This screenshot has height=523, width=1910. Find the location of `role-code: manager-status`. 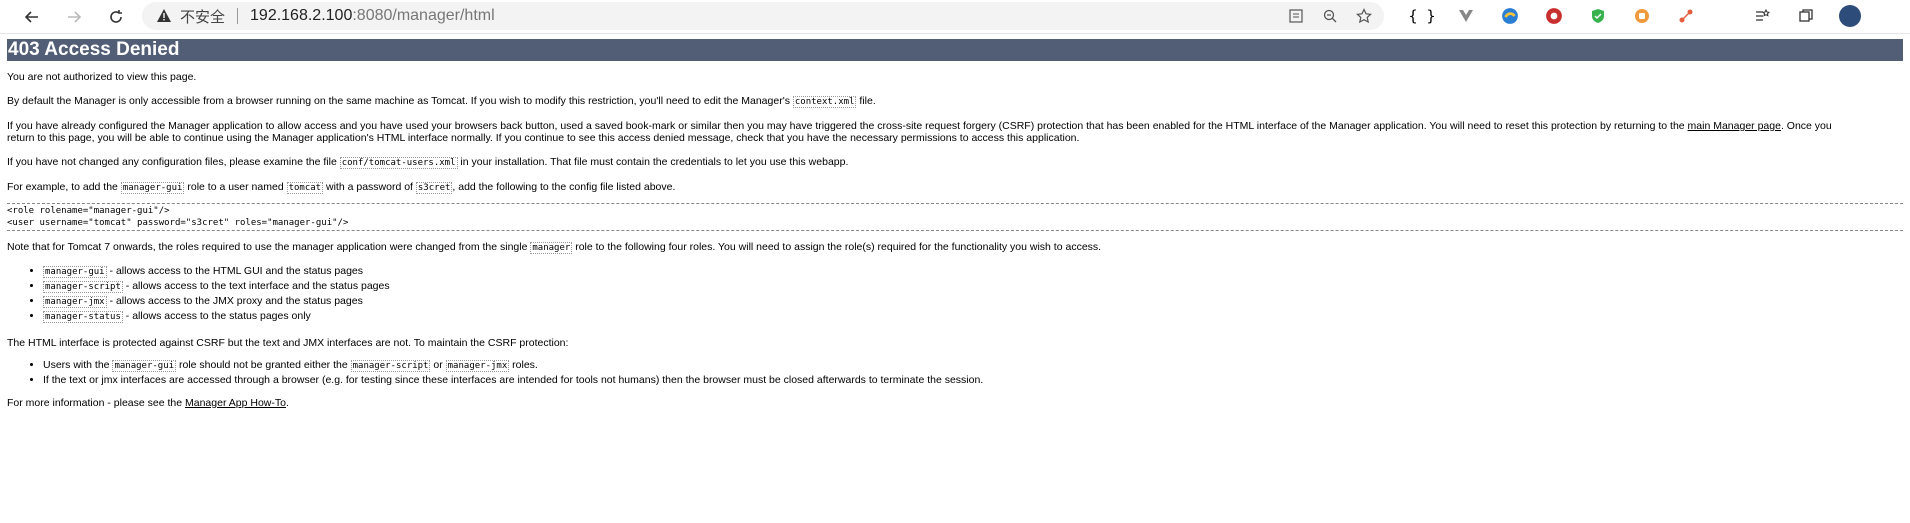

role-code: manager-status is located at coordinates (83, 317).